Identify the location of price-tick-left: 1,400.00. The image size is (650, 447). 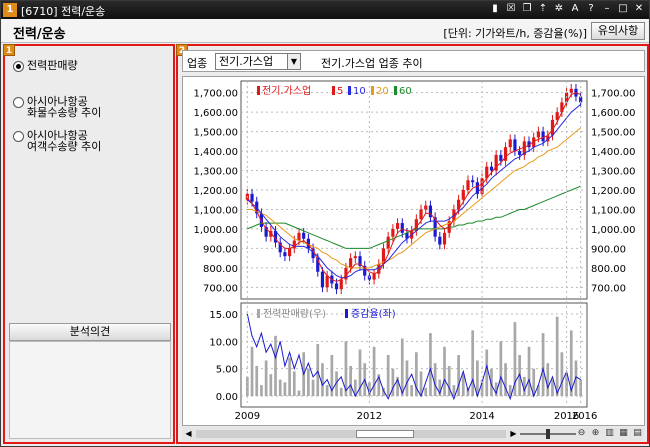
(215, 152).